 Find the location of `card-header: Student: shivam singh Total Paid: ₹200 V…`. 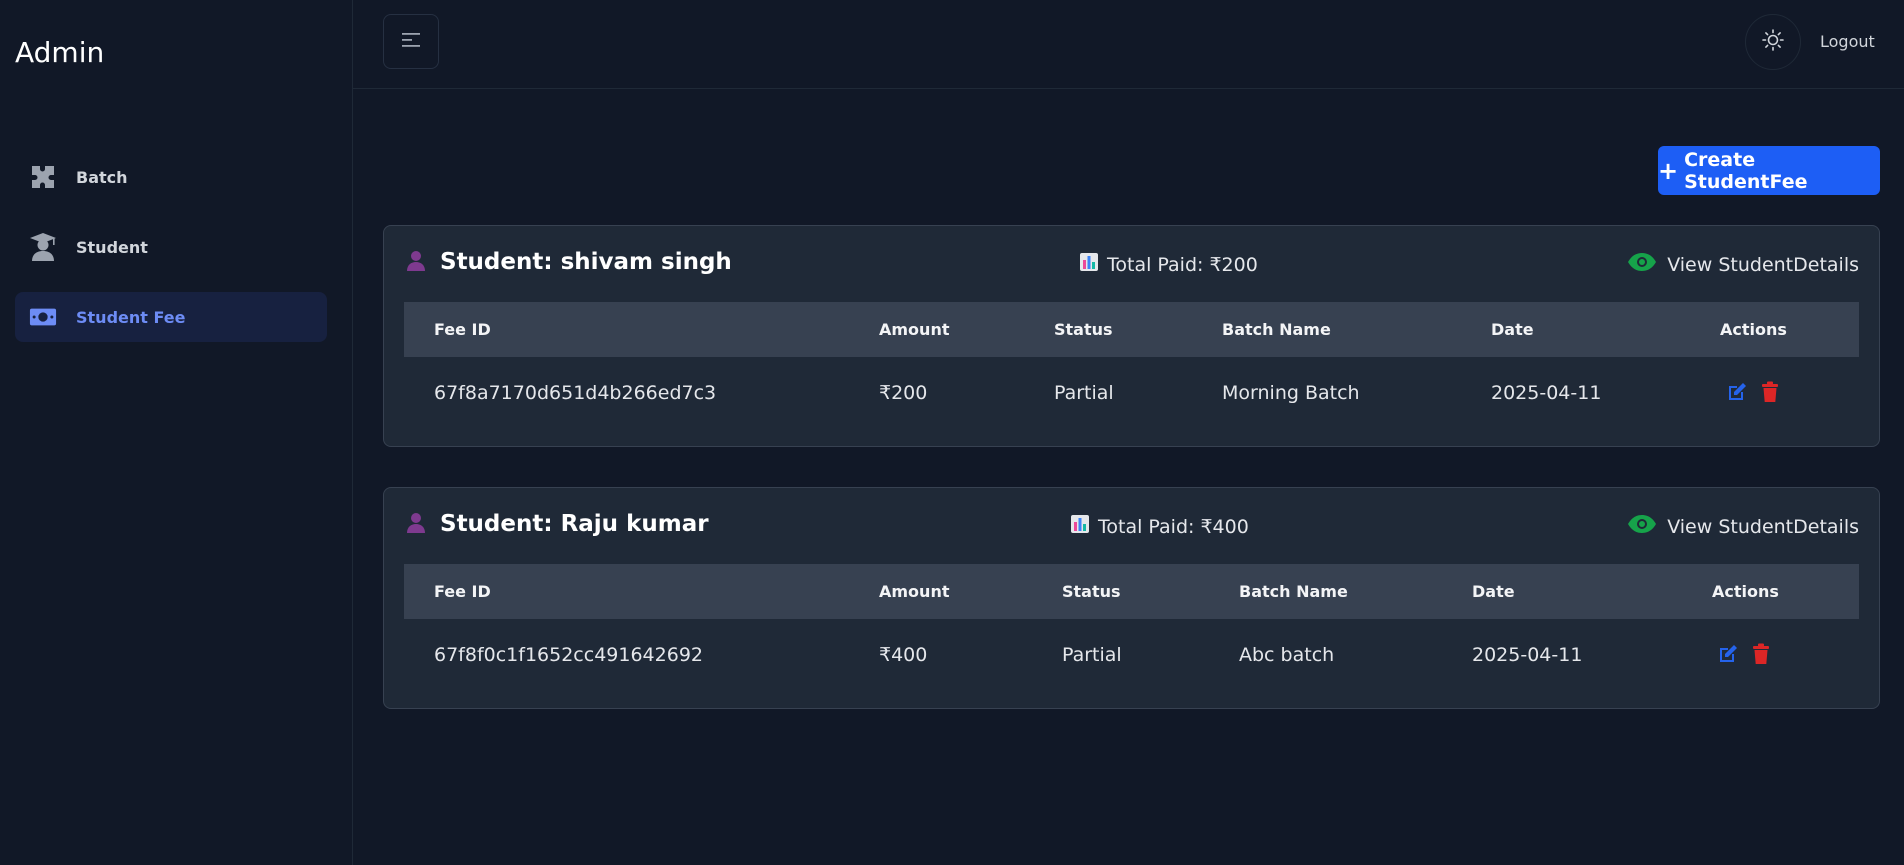

card-header: Student: shivam singh Total Paid: ₹200 V… is located at coordinates (1131, 264).